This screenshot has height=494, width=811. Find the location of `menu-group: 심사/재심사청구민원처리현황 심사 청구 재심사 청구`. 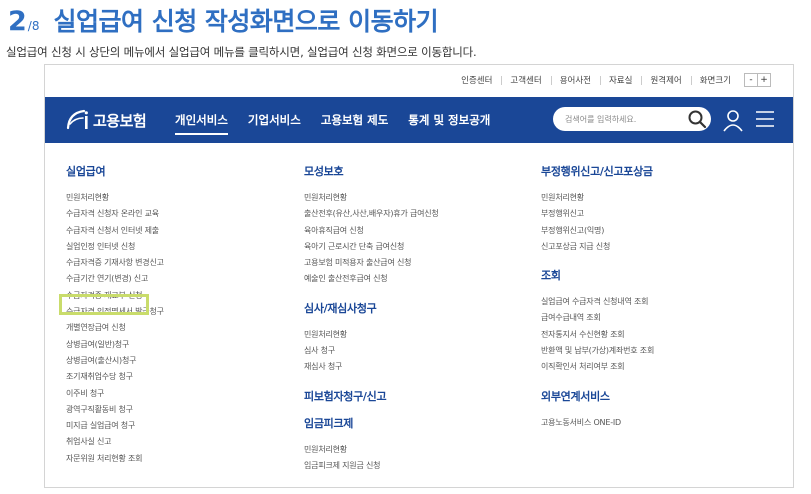

menu-group: 심사/재심사청구민원처리현황 심사 청구 재심사 청구 is located at coordinates (371, 338).